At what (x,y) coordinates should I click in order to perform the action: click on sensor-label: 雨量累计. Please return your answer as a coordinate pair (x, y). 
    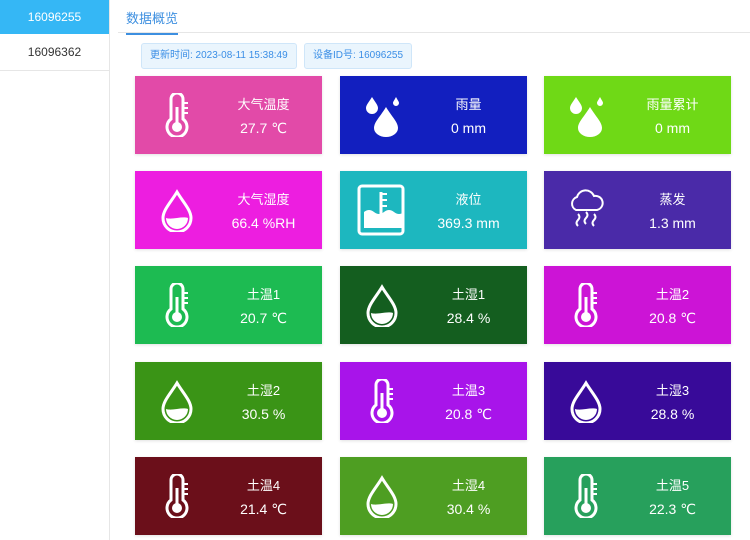
    Looking at the image, I should click on (672, 104).